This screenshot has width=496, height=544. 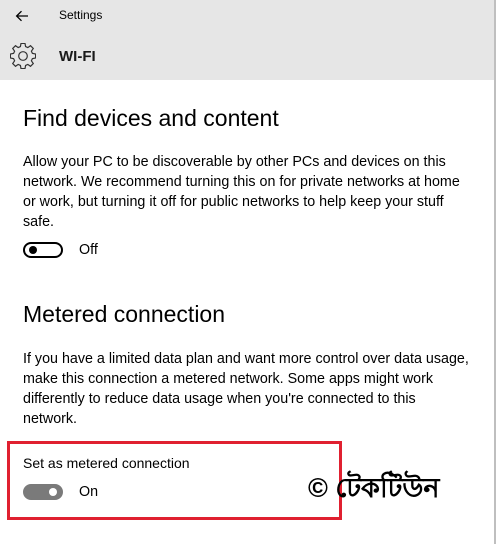 What do you see at coordinates (124, 314) in the screenshot?
I see `metered-connection-heading: Metered connection` at bounding box center [124, 314].